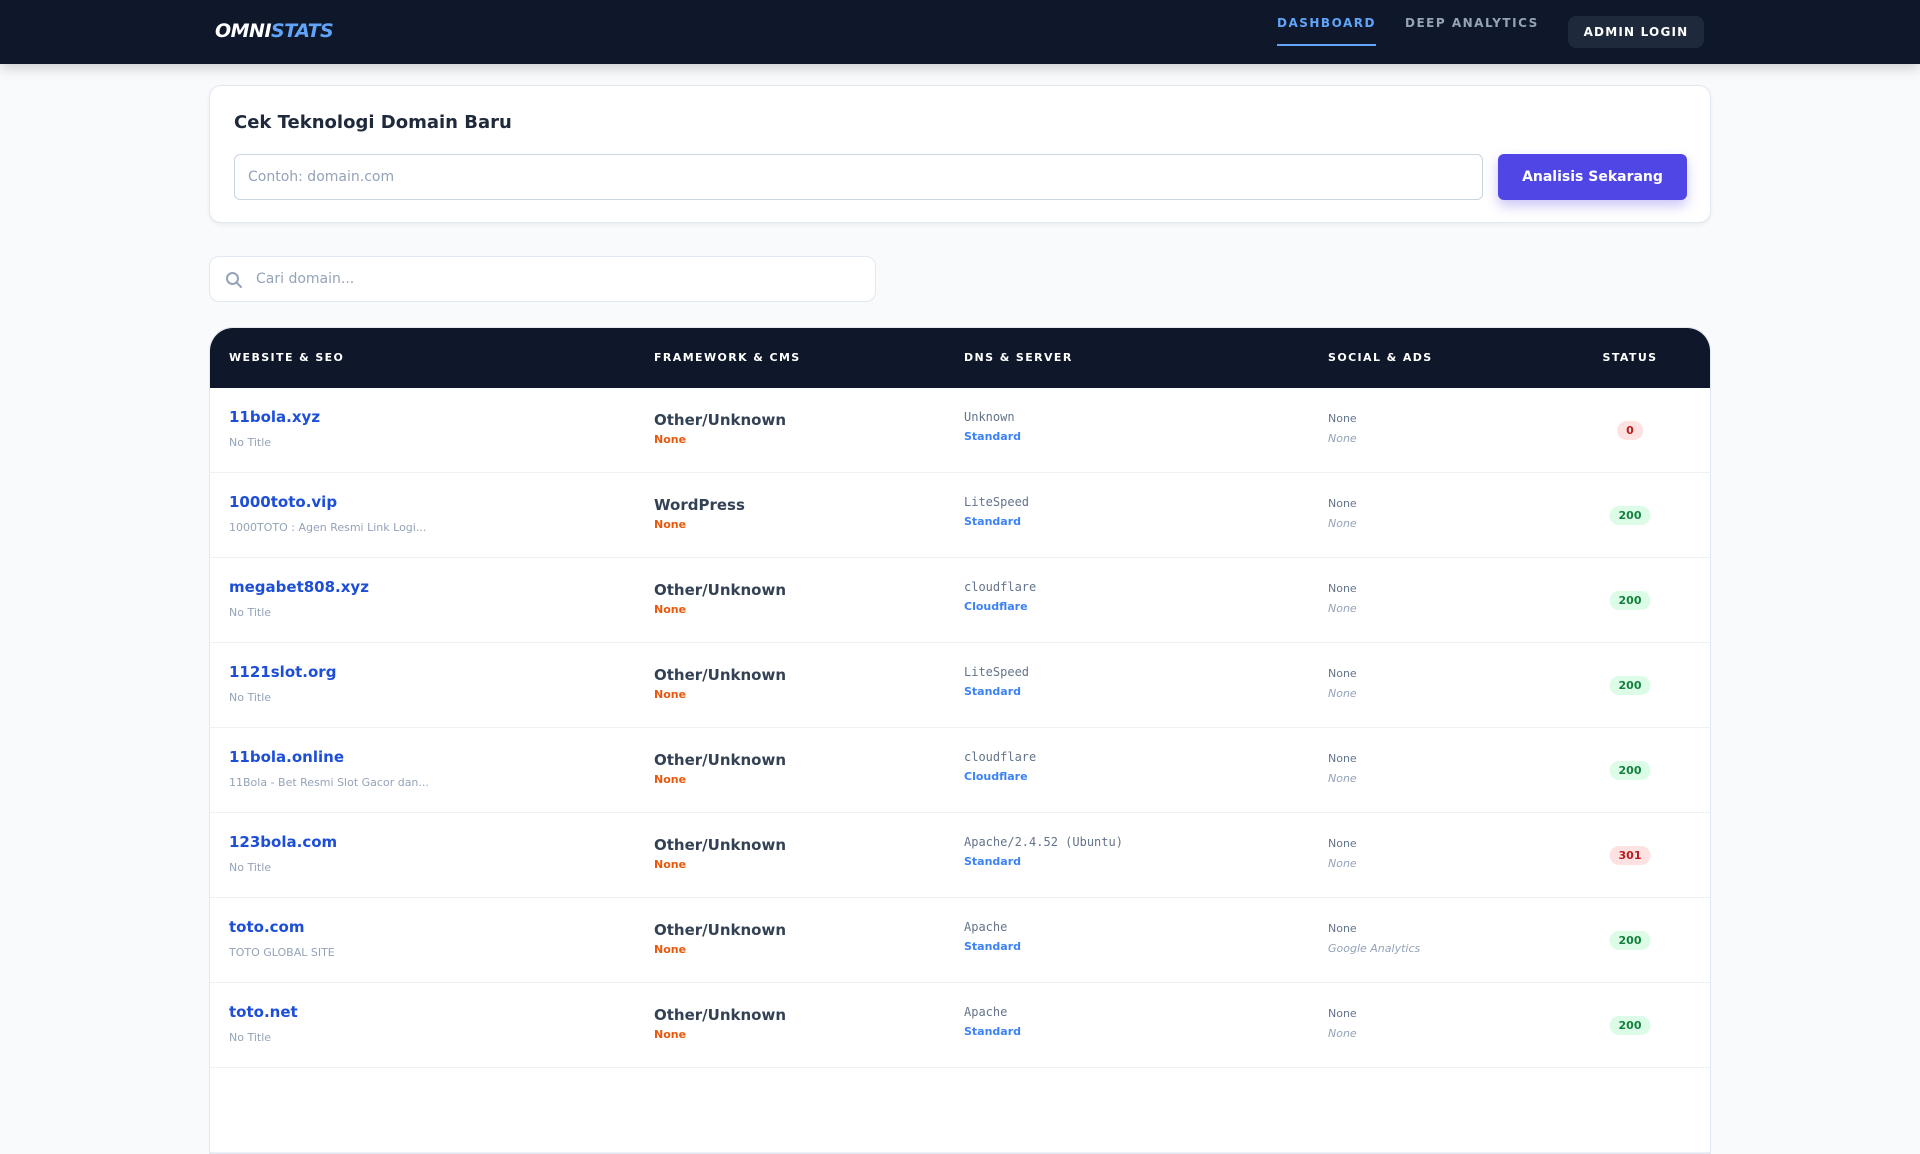 This screenshot has height=1154, width=1920. Describe the element at coordinates (266, 927) in the screenshot. I see `domain-link: toto.com` at that location.